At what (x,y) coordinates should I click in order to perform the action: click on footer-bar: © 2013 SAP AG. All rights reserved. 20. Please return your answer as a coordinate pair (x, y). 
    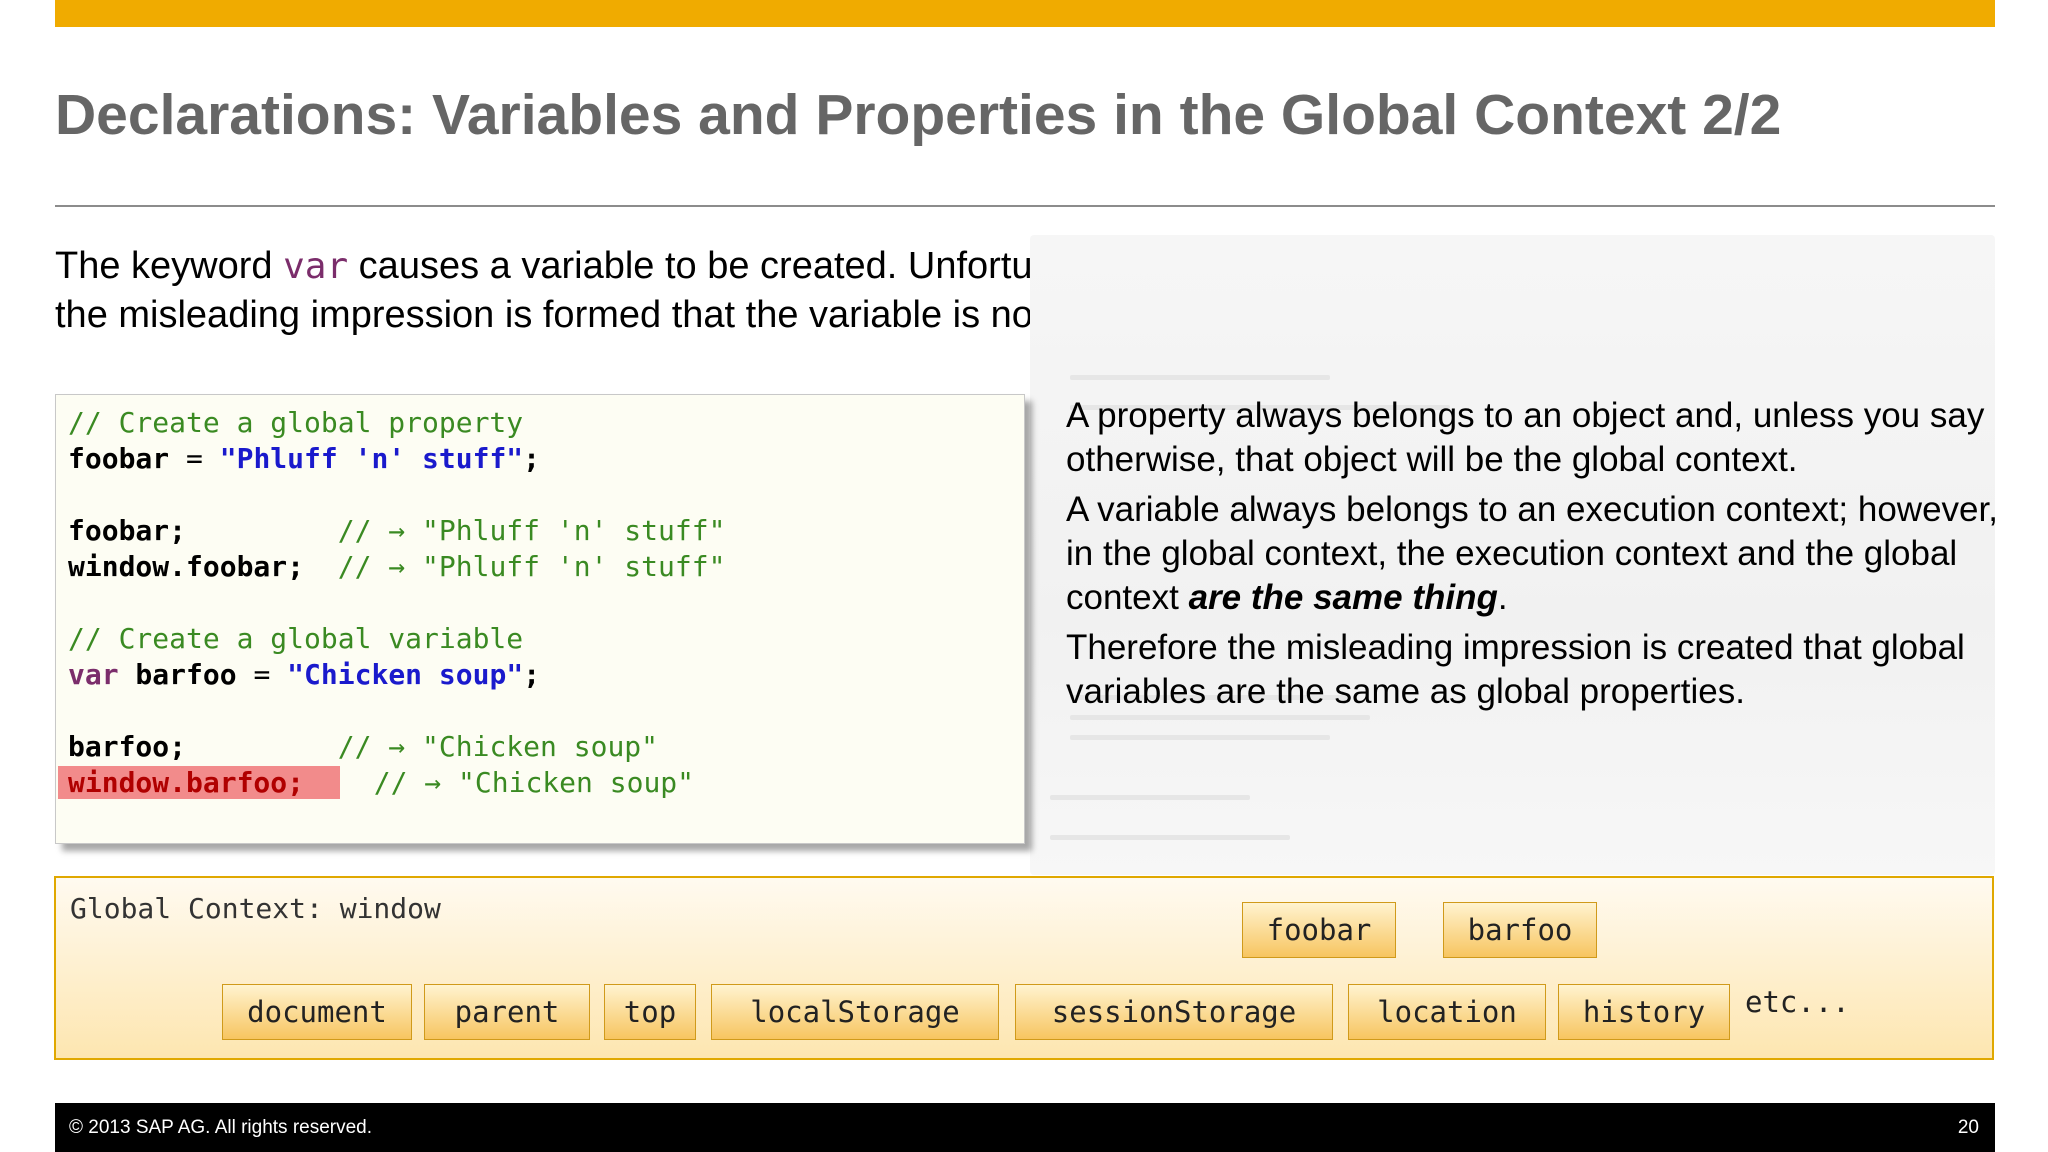
    Looking at the image, I should click on (1025, 1127).